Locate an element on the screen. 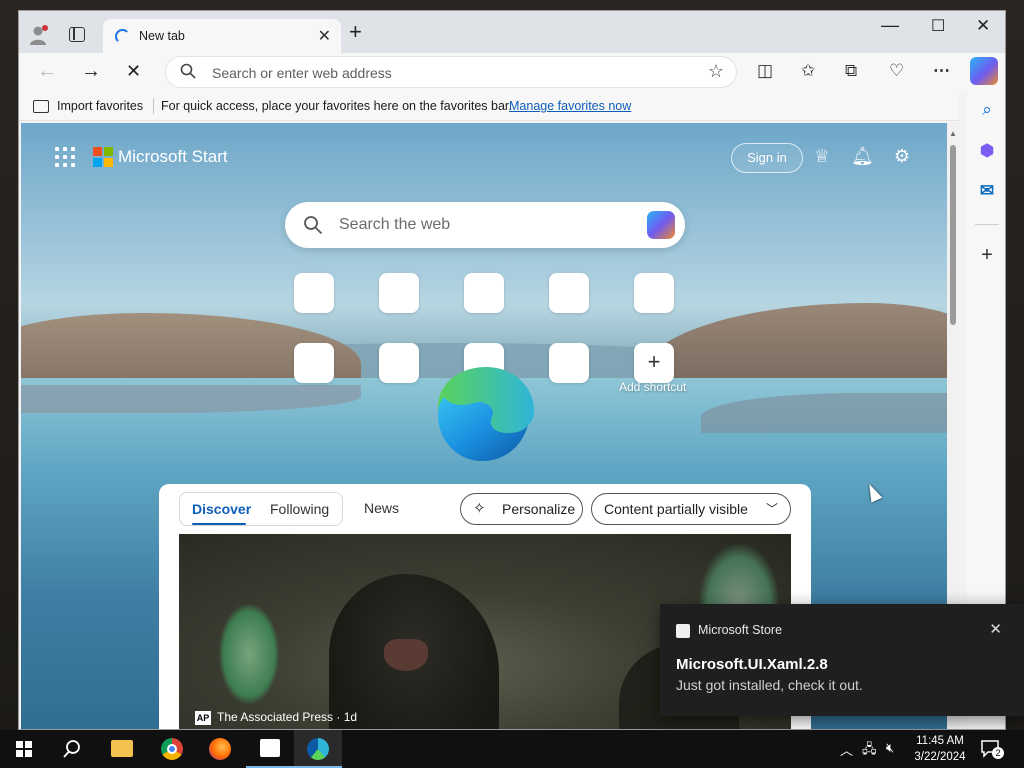 This screenshot has width=1024, height=768. news-source: AP The Associated Press · 1d is located at coordinates (276, 717).